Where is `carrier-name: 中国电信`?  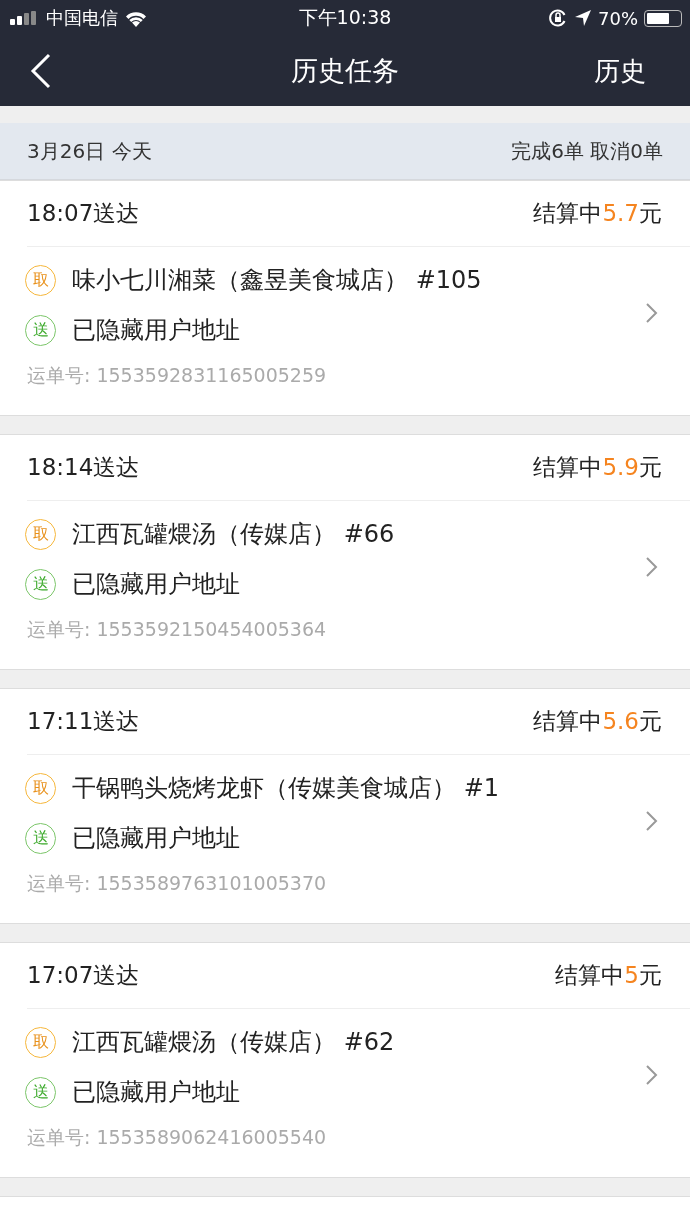 carrier-name: 中国电信 is located at coordinates (82, 18).